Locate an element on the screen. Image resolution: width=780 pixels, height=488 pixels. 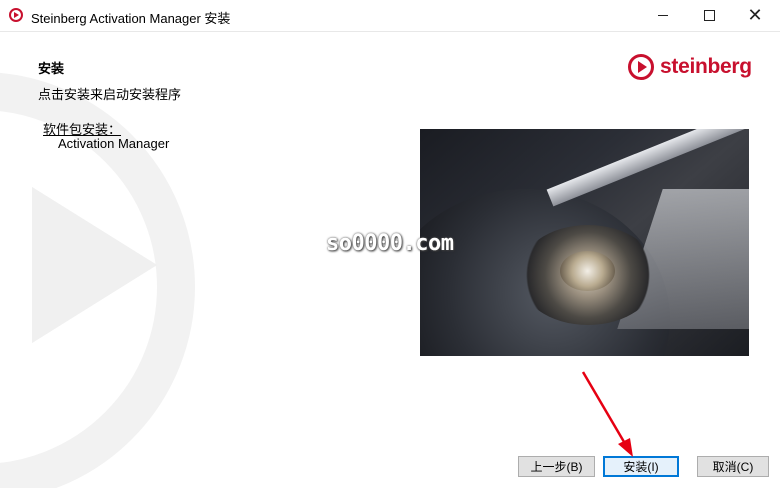
back-button: 上一步(B) is located at coordinates (556, 466).